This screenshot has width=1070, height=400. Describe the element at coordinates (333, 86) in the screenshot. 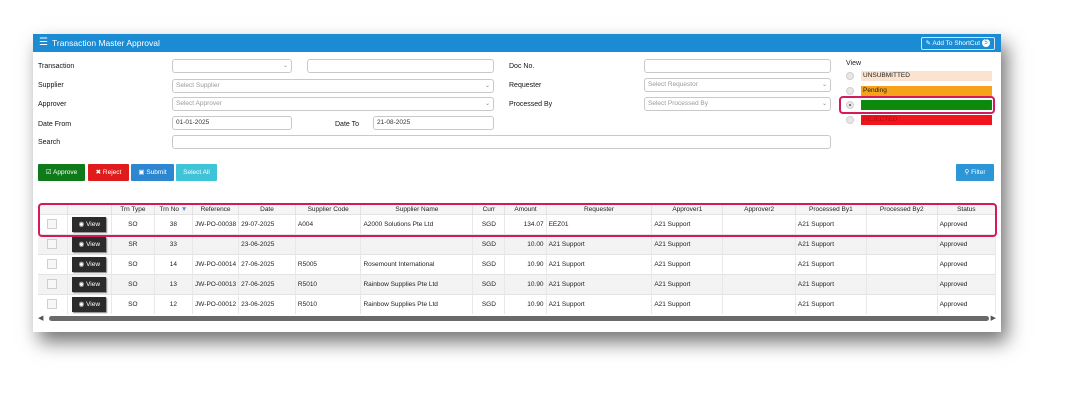

I see `supplier-select: Select Supplier ⌄` at that location.